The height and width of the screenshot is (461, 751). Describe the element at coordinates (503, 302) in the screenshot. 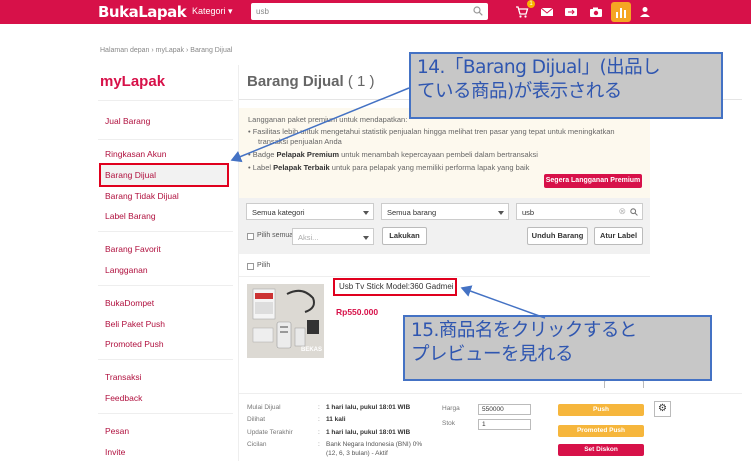

I see `arrow-to-product-name` at that location.